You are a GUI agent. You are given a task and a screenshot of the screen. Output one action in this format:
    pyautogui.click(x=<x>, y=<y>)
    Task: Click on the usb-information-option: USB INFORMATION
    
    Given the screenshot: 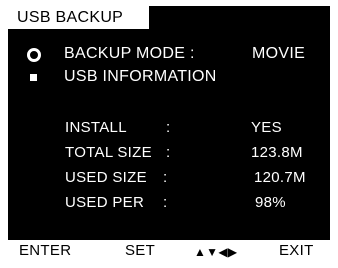 What is the action you would take?
    pyautogui.click(x=140, y=77)
    